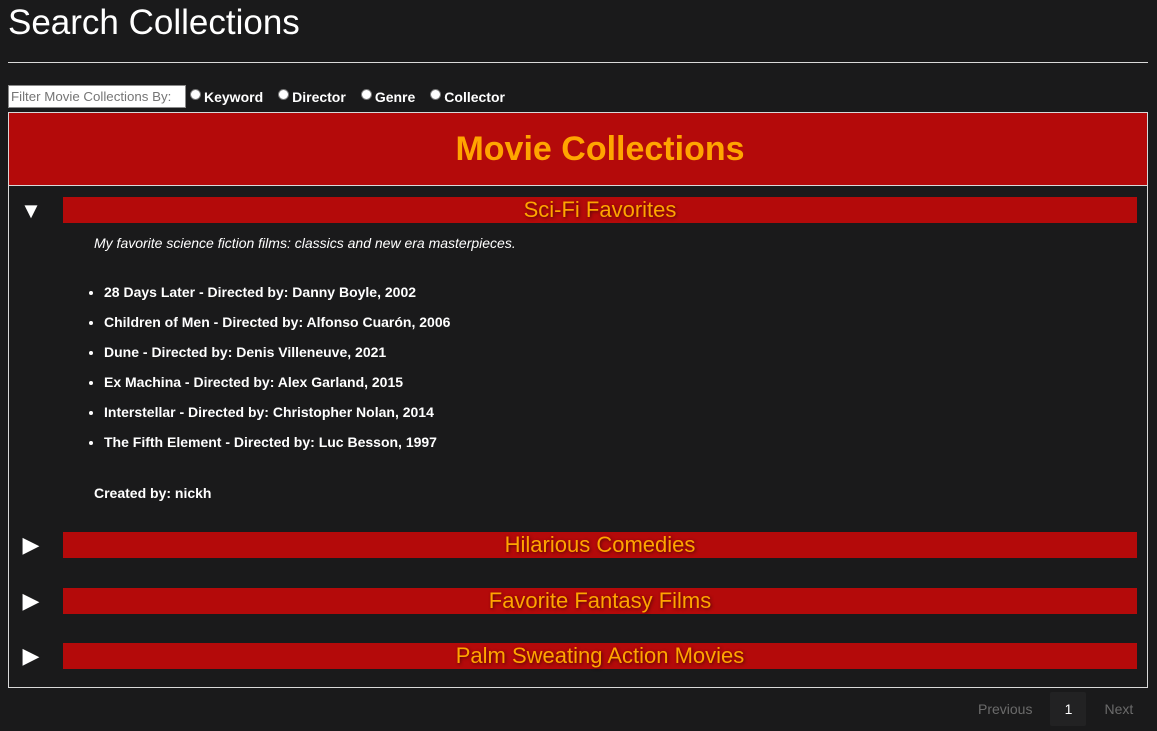 The width and height of the screenshot is (1157, 731). What do you see at coordinates (600, 148) in the screenshot?
I see `collections-heading: Movie Collections` at bounding box center [600, 148].